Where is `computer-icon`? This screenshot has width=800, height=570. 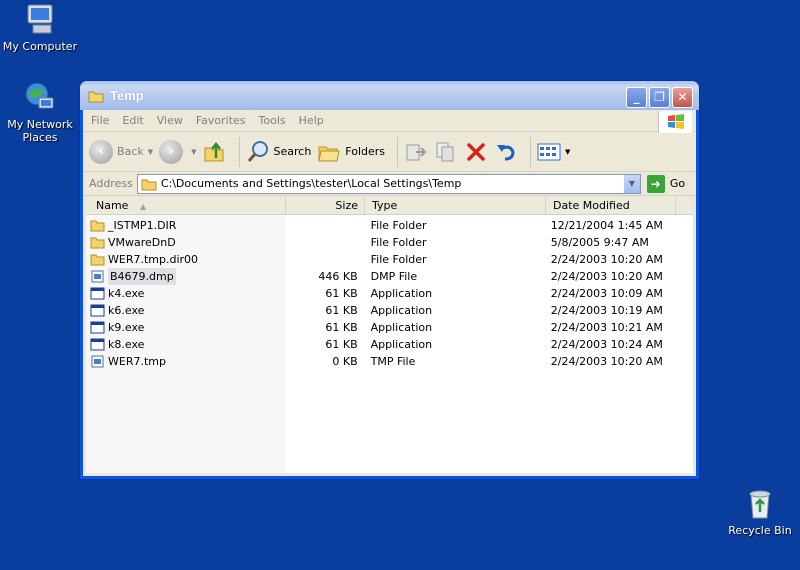
computer-icon is located at coordinates (40, 19).